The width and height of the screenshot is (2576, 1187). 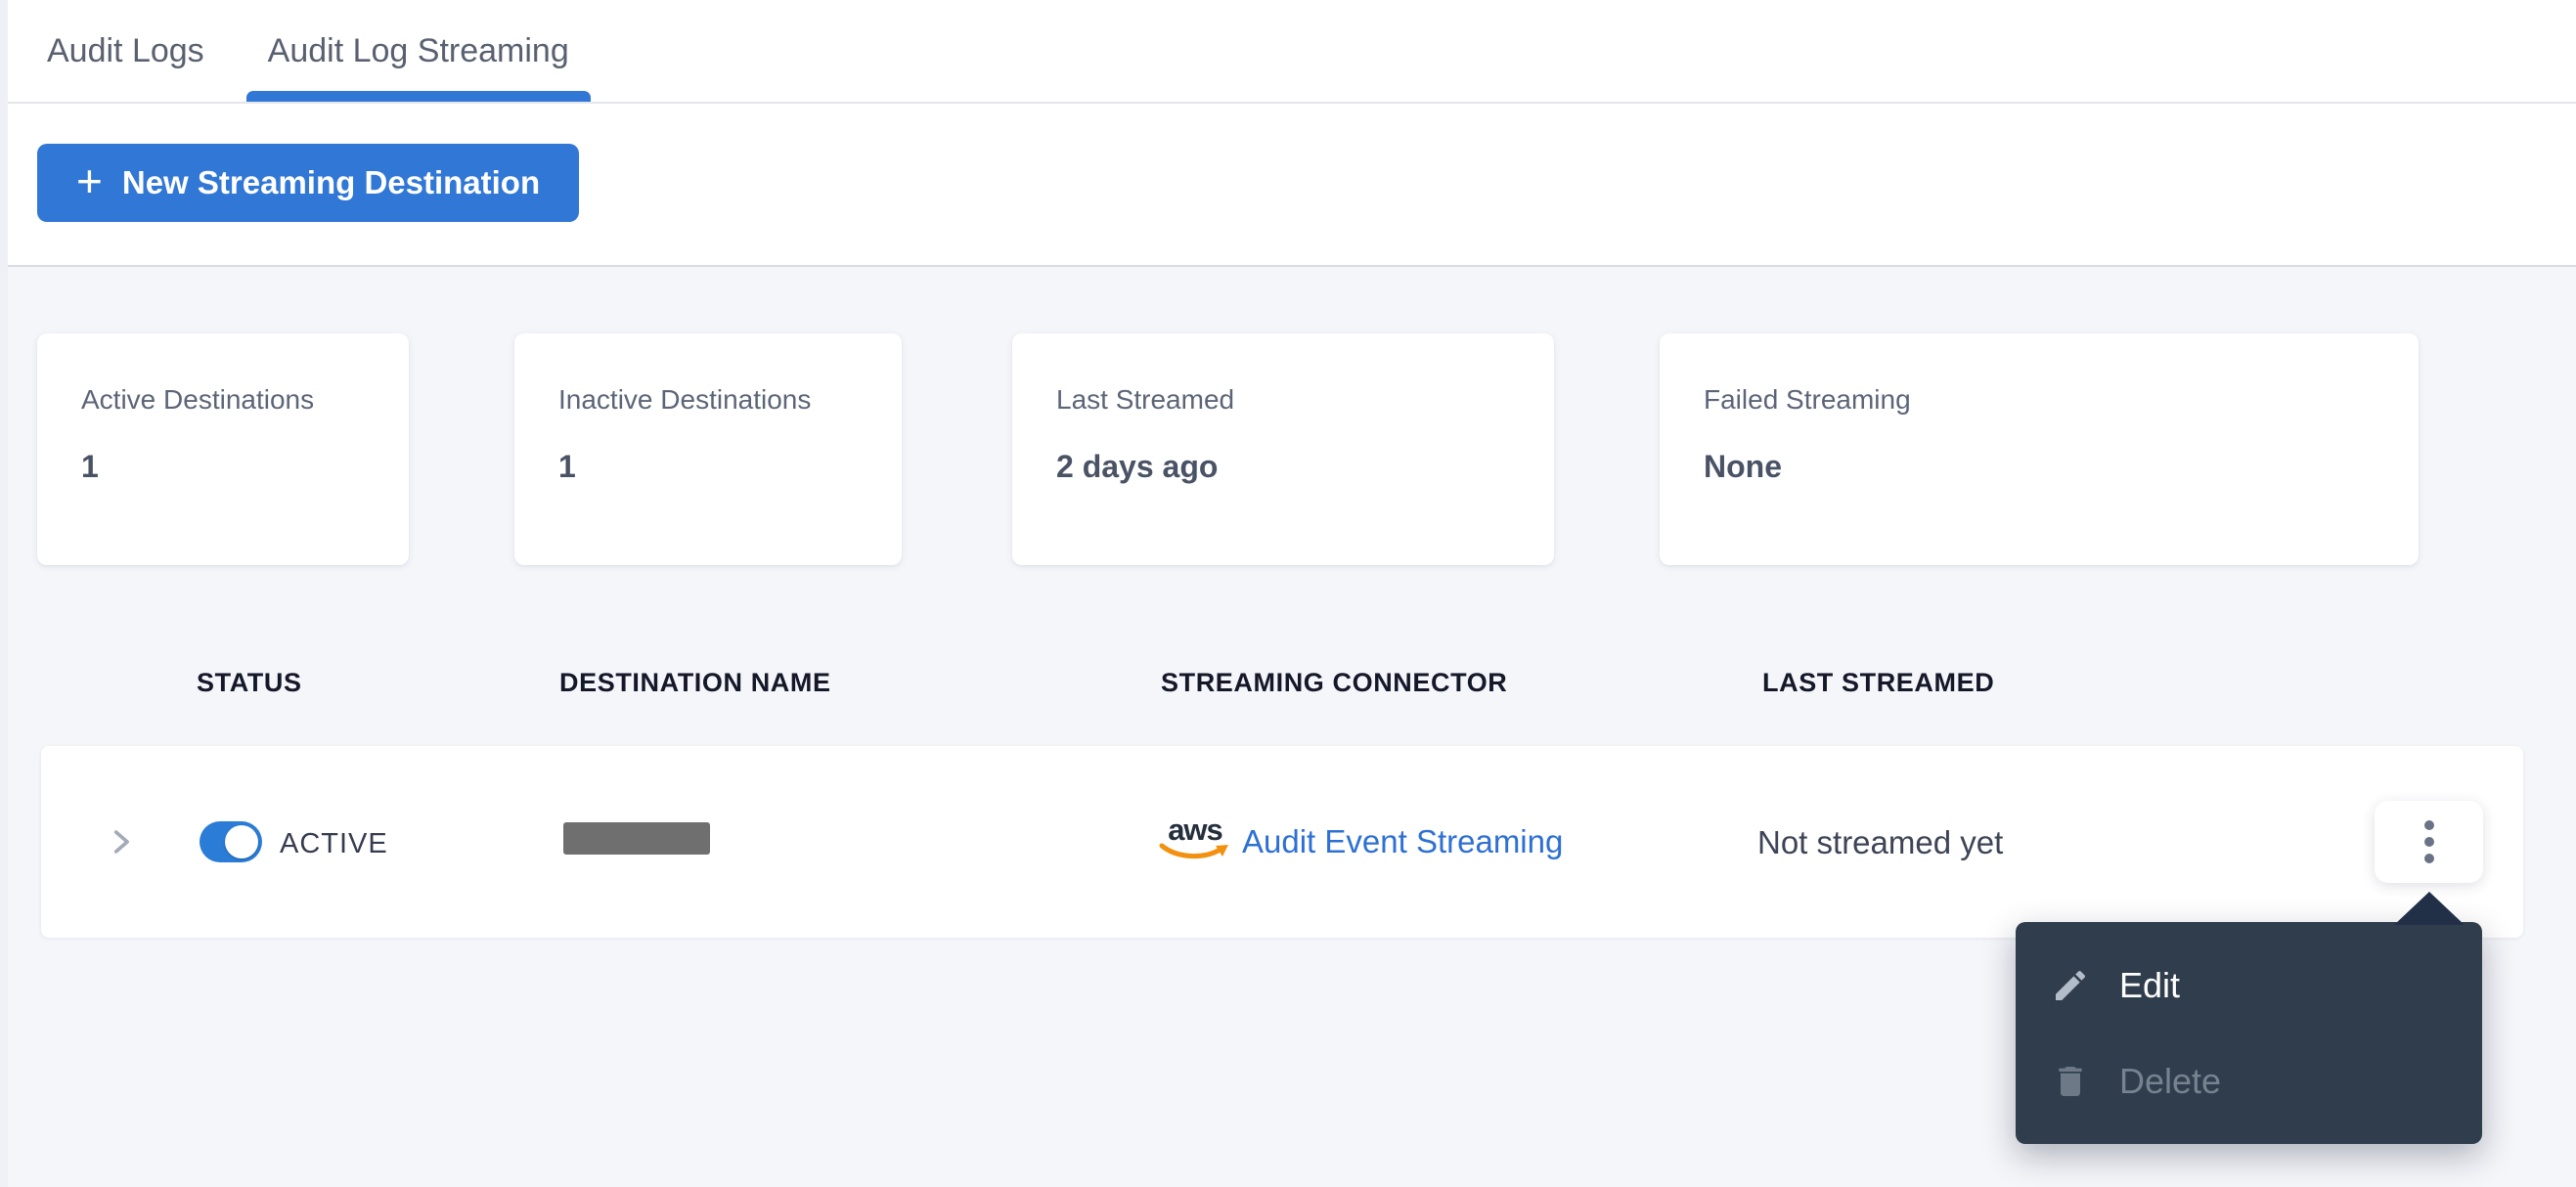 What do you see at coordinates (1880, 842) in the screenshot?
I see `last-streamed-value: Not streamed yet` at bounding box center [1880, 842].